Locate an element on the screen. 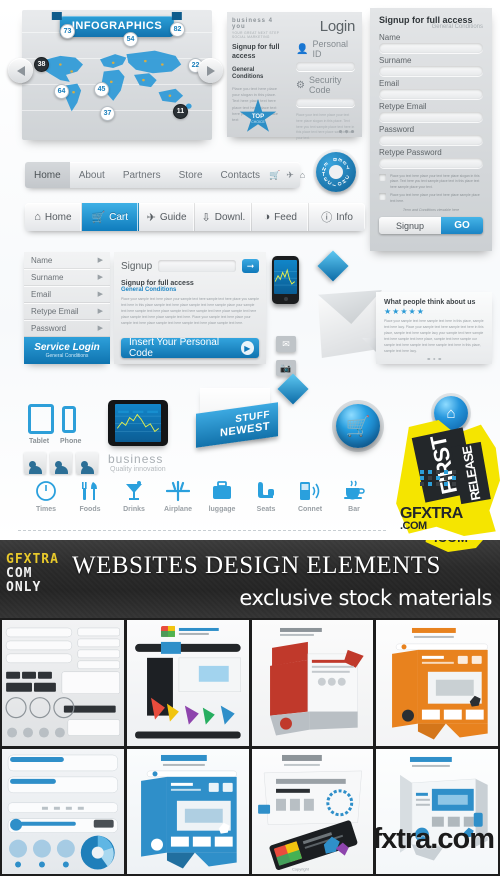 This screenshot has height=876, width=500. service-row-surname: Surname ▶ is located at coordinates (67, 277).